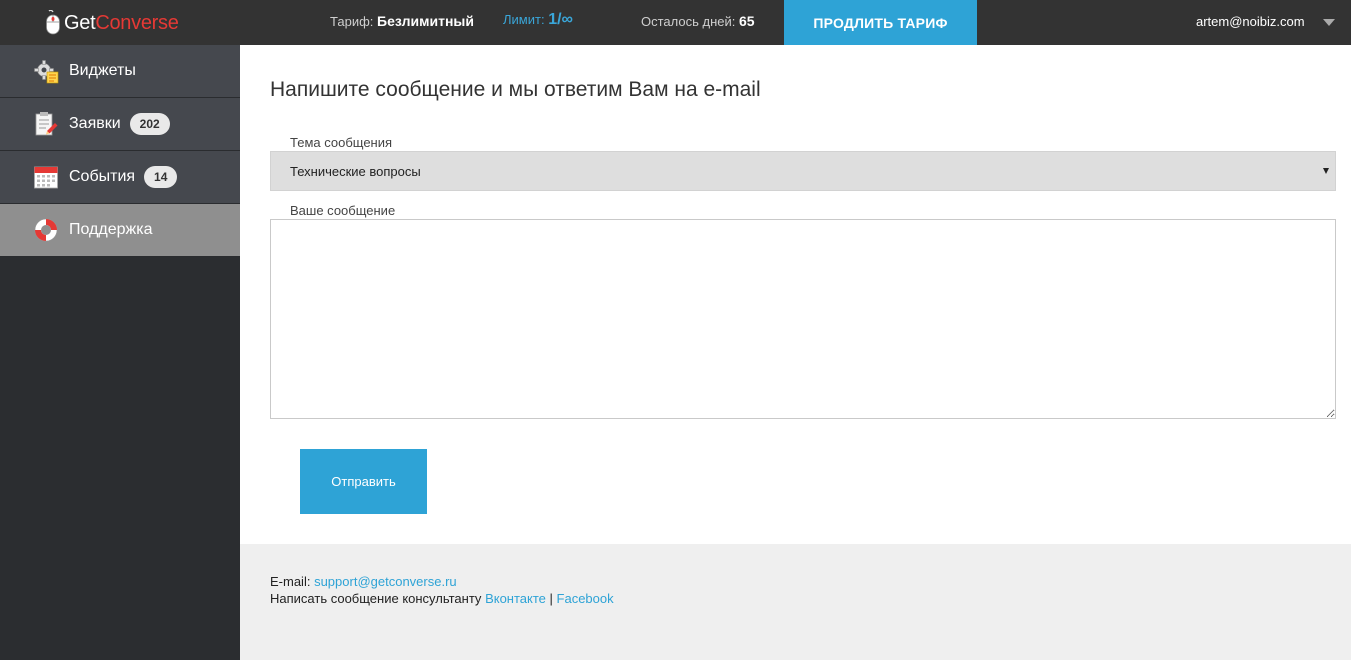  Describe the element at coordinates (149, 124) in the screenshot. I see `requests-count-badge: 202` at that location.